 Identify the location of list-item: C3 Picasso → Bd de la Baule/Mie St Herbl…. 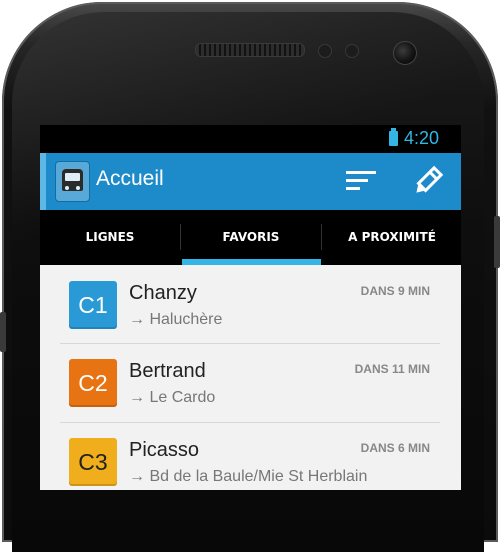
(250, 456).